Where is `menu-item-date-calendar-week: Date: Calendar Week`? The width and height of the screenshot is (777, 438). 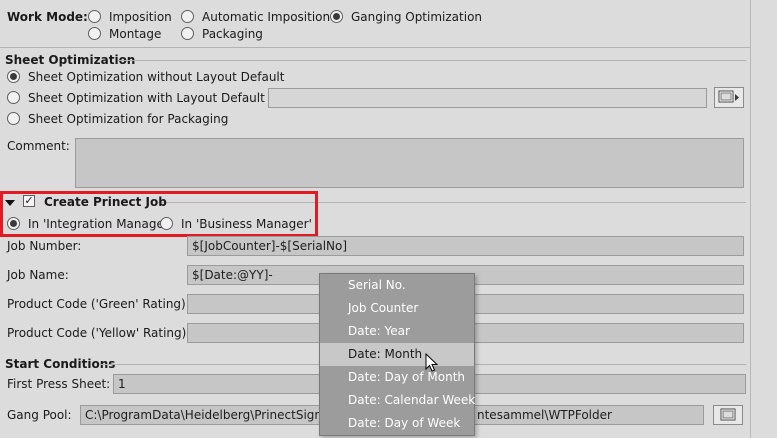
menu-item-date-calendar-week: Date: Calendar Week is located at coordinates (397, 400).